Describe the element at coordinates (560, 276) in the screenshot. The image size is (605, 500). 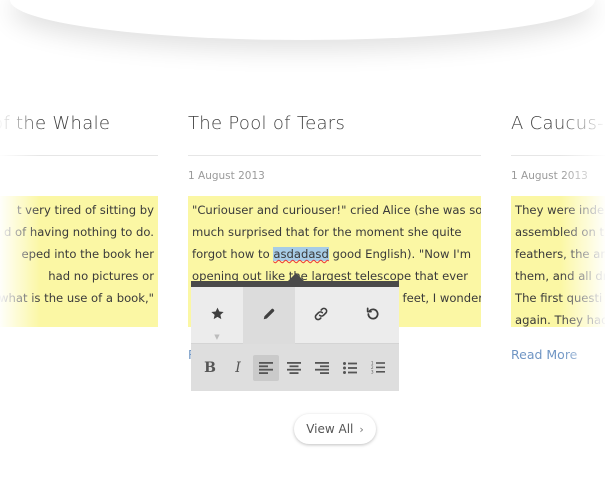
I see `excerpt-line: them, and all dr` at that location.